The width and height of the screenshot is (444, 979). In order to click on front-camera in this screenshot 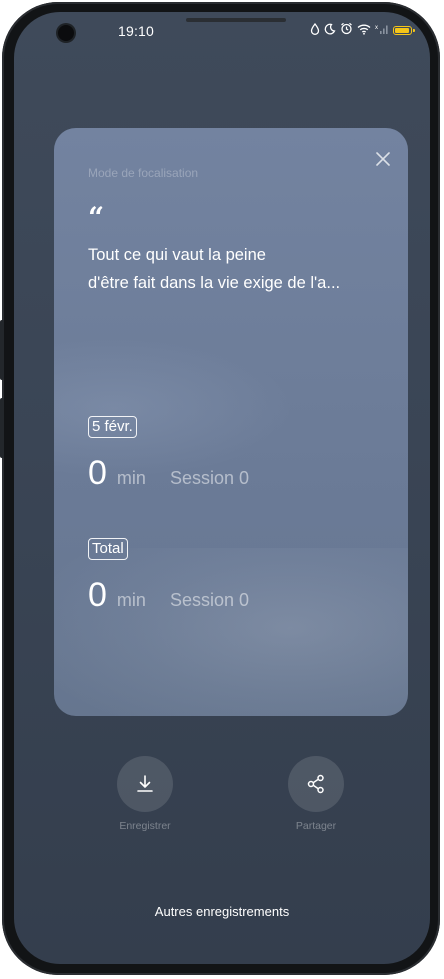, I will do `click(66, 33)`.